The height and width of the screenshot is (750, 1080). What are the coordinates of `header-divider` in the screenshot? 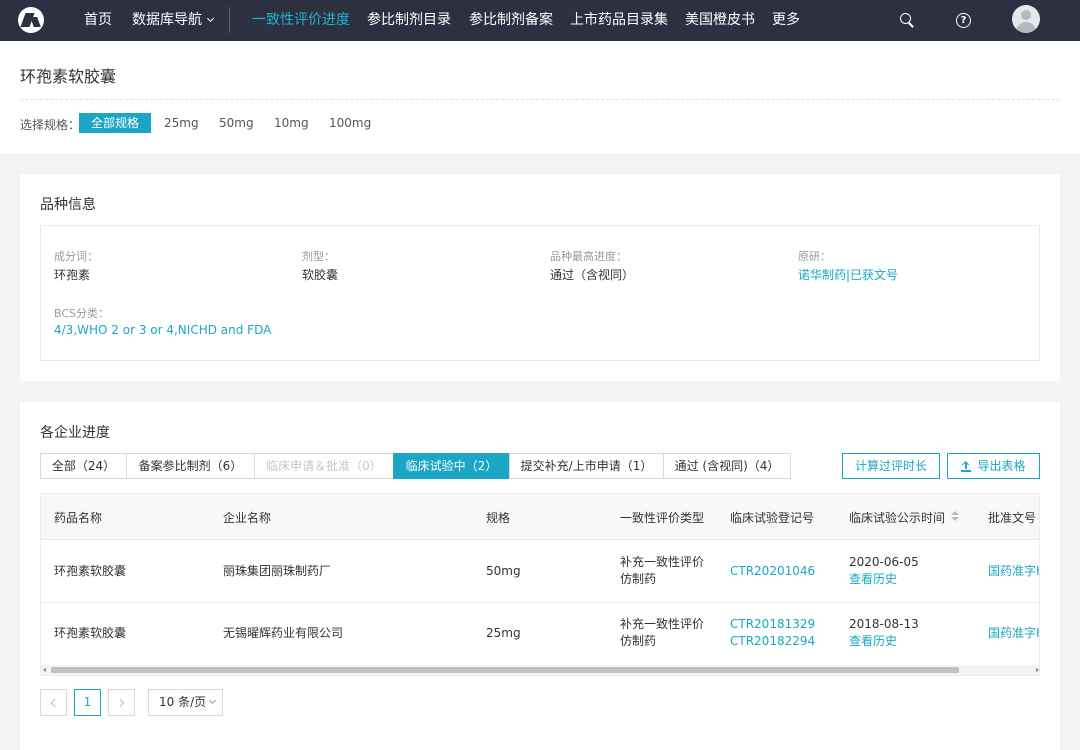 It's located at (540, 99).